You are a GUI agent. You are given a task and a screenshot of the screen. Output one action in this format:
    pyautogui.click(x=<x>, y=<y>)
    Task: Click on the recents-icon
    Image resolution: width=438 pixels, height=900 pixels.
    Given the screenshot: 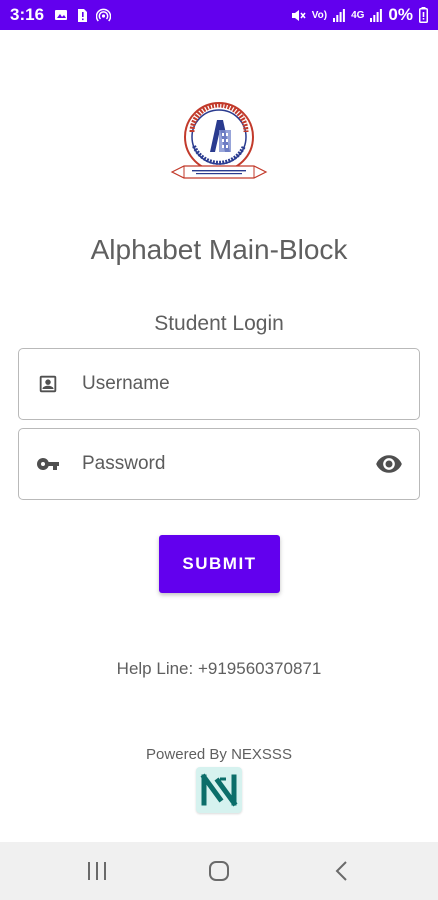 What is the action you would take?
    pyautogui.click(x=97, y=871)
    